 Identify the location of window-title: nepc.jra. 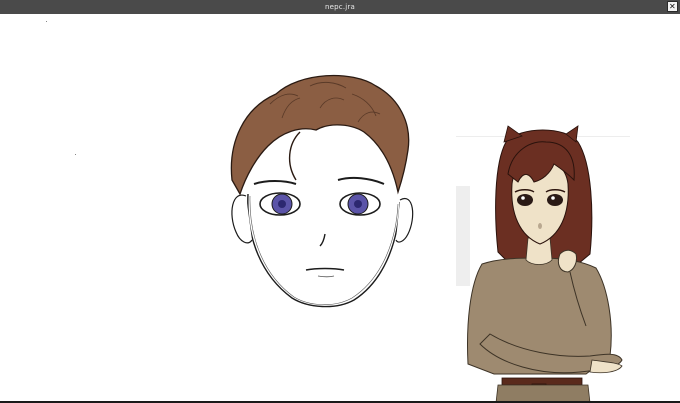
(340, 7).